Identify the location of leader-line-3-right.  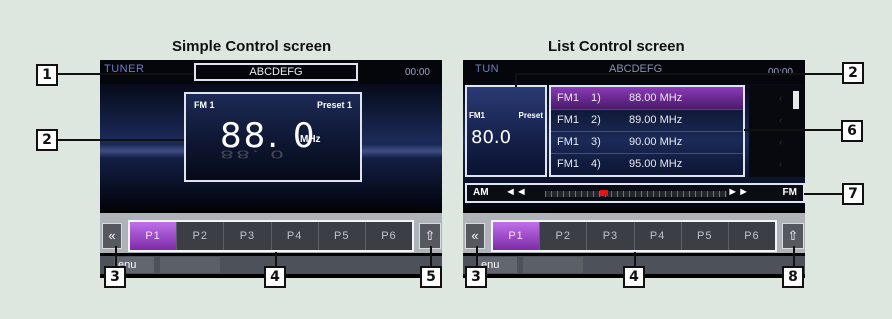
(477, 256).